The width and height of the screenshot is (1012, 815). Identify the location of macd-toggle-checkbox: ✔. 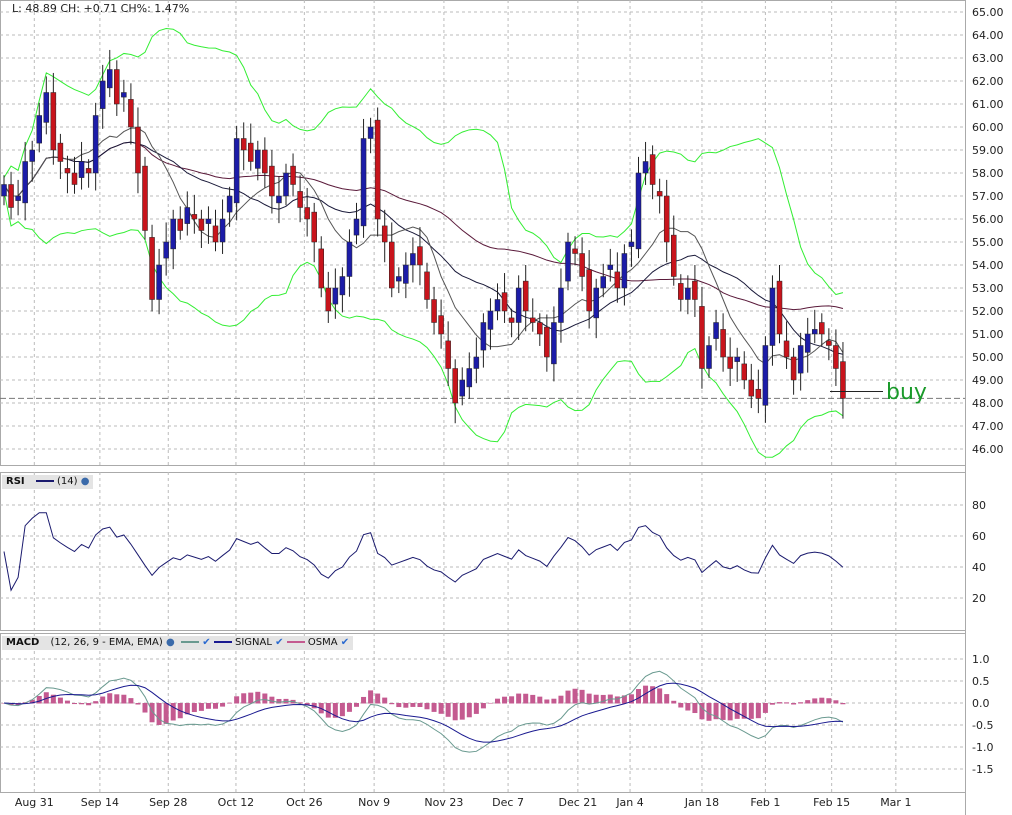
(206, 642).